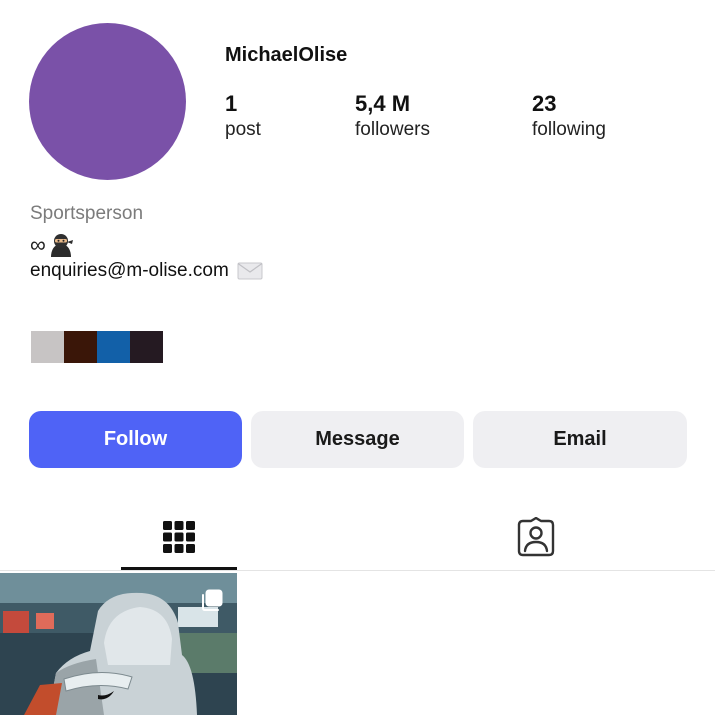 The image size is (715, 715). Describe the element at coordinates (87, 213) in the screenshot. I see `bio-category: Sportsperson` at that location.